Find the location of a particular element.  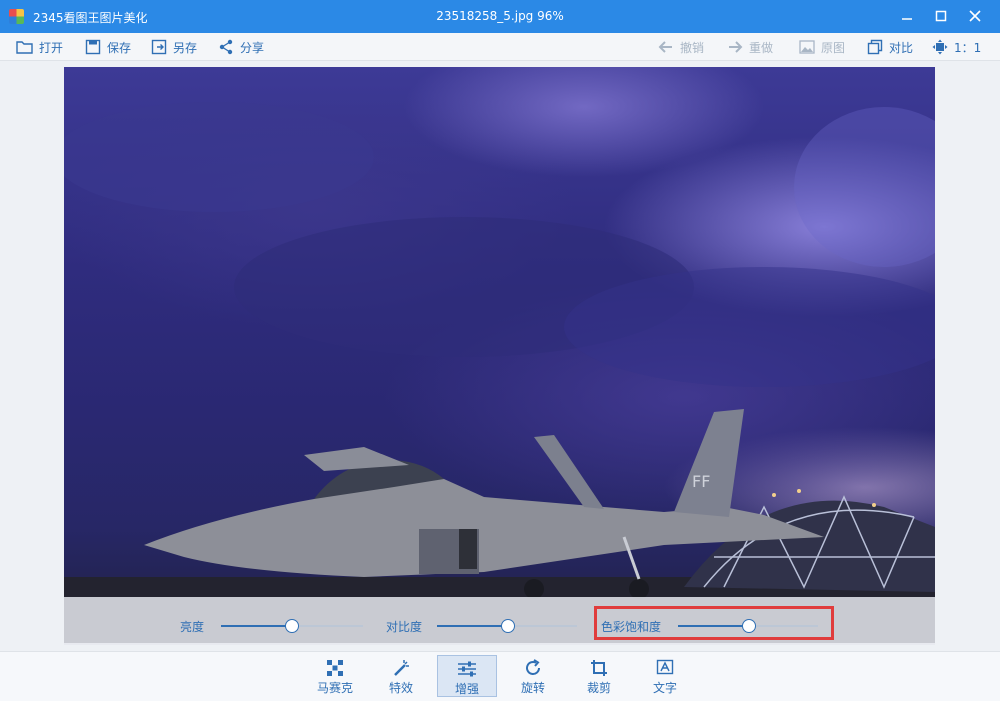

save-as-button: 另存 is located at coordinates (173, 47).